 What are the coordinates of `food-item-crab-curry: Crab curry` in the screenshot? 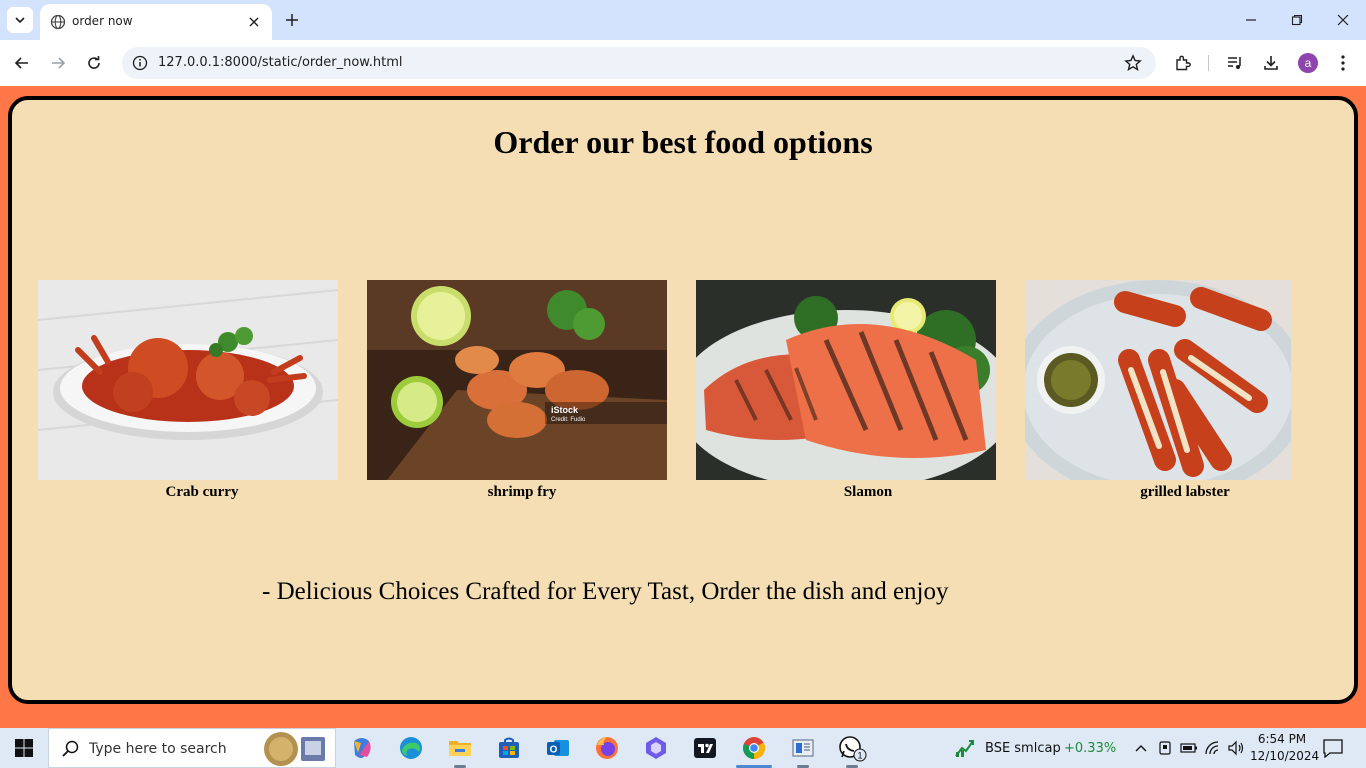 It's located at (188, 390).